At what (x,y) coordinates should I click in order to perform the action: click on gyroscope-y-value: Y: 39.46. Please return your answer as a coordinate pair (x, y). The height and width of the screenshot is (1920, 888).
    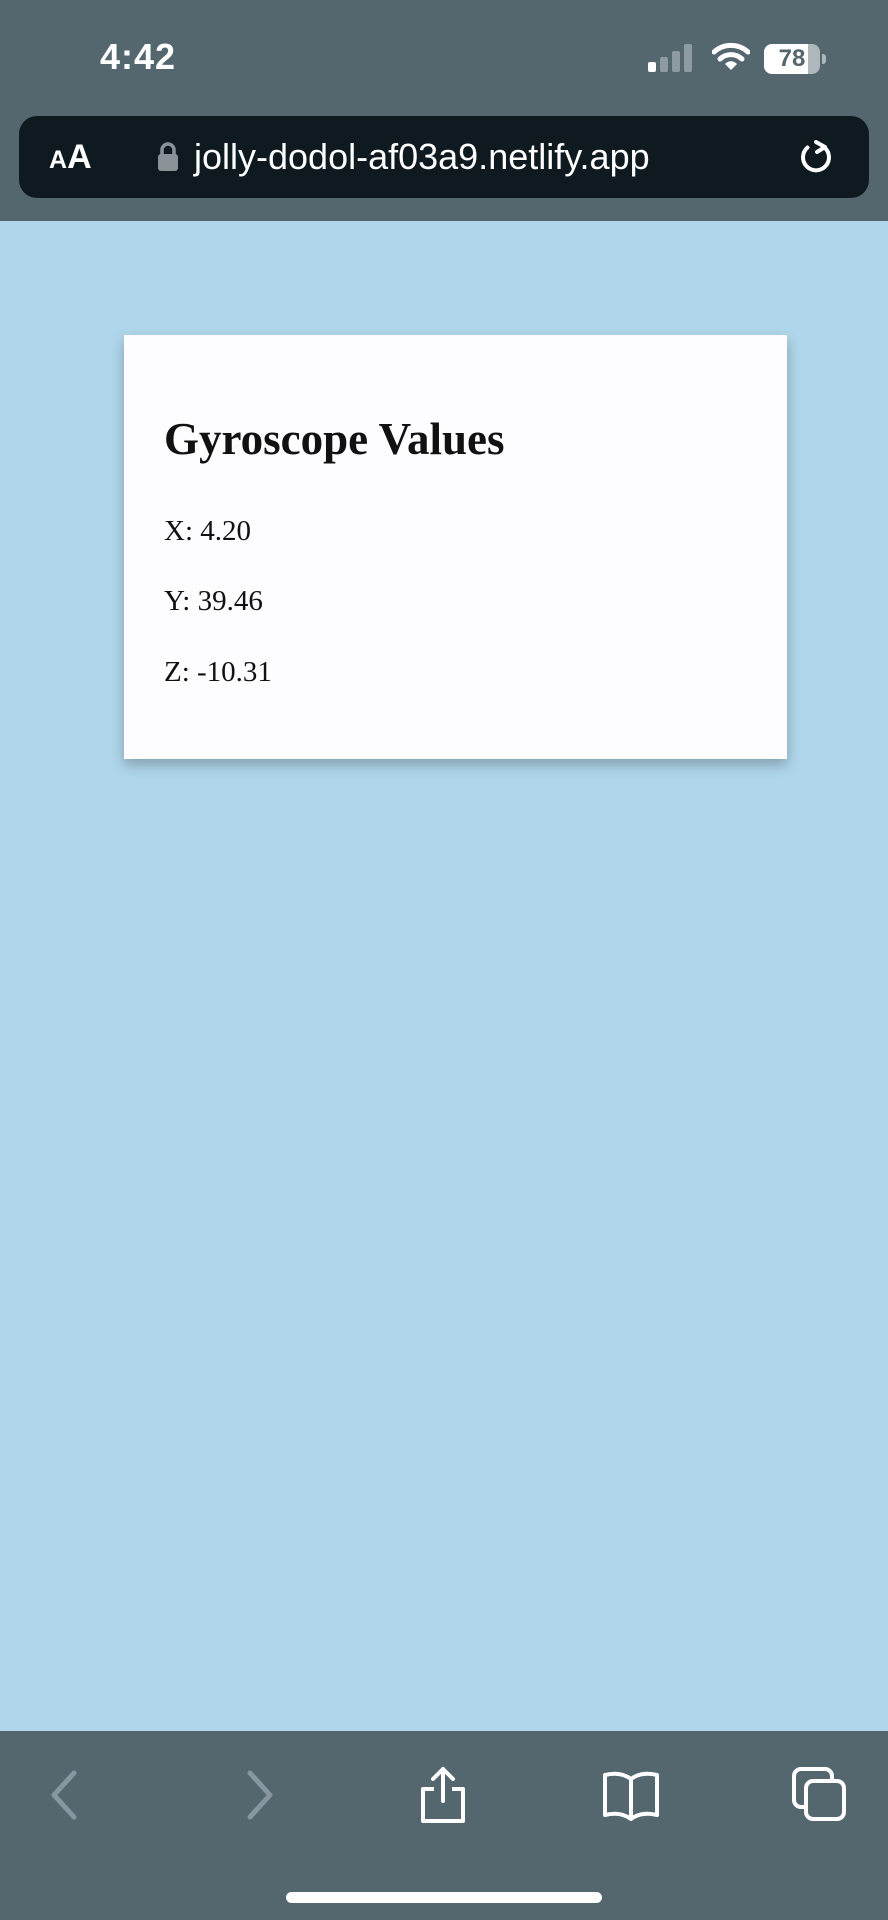
    Looking at the image, I should click on (213, 601).